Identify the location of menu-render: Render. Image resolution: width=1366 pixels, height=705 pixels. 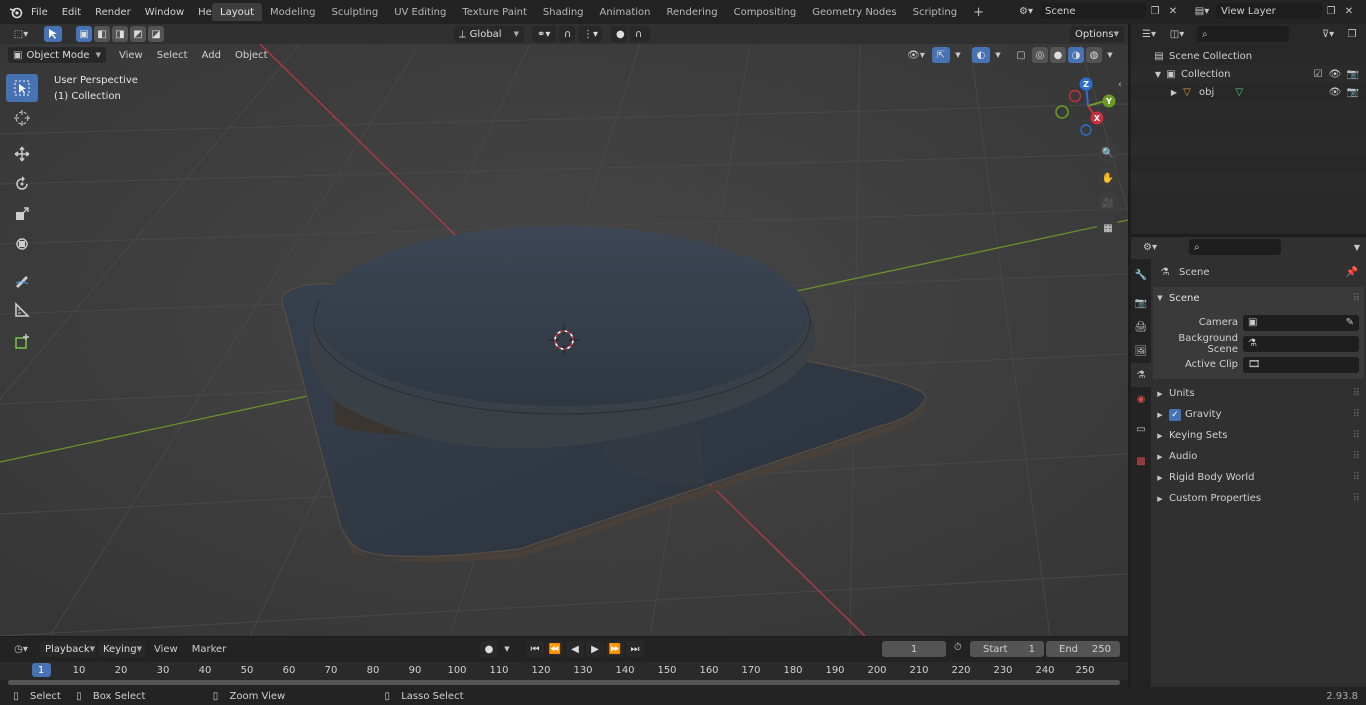
(113, 12).